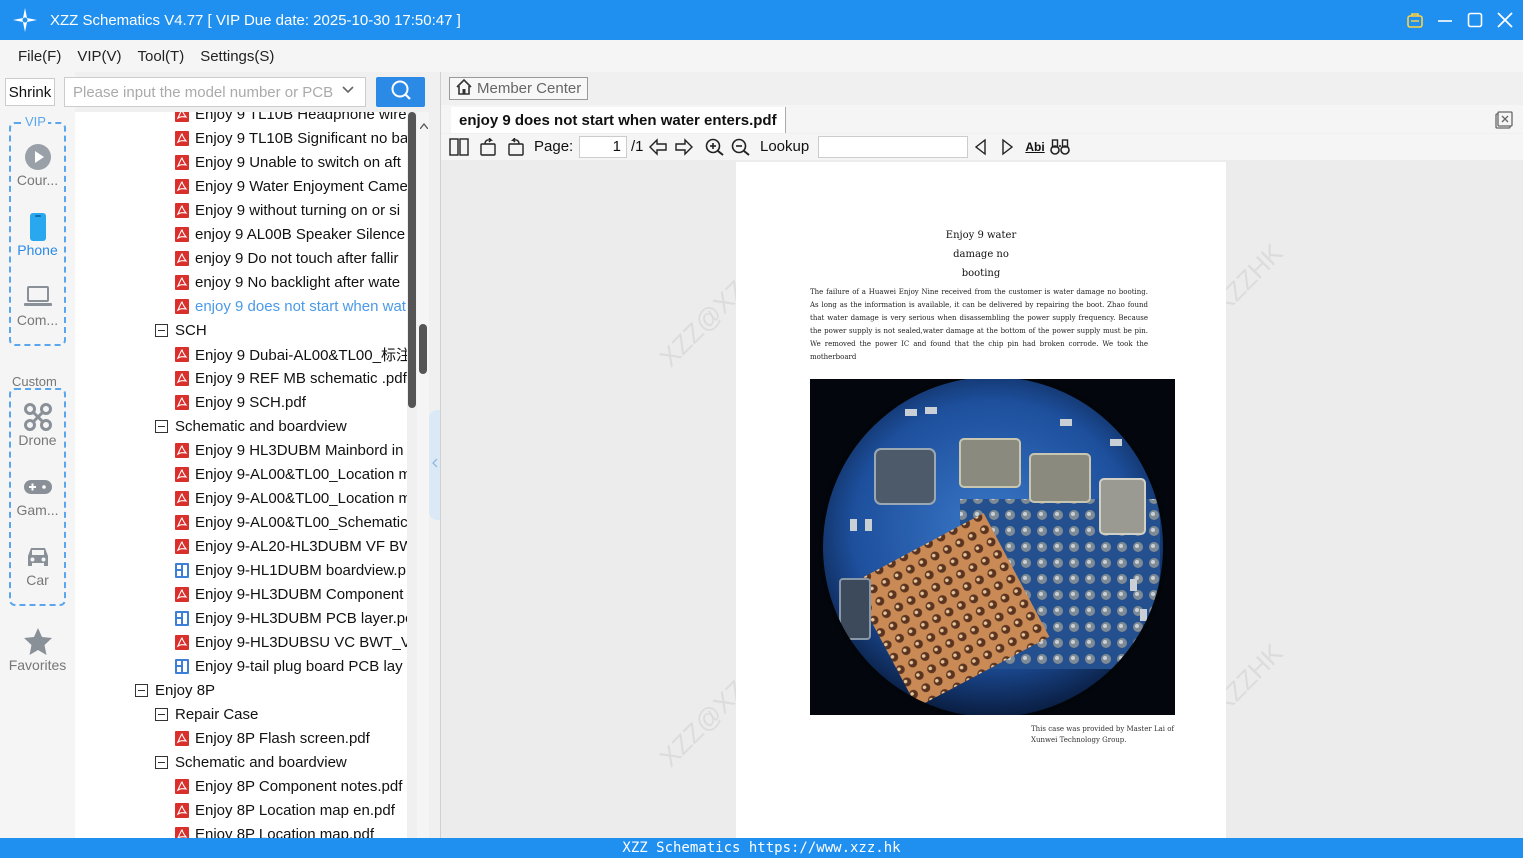 This screenshot has width=1523, height=858. What do you see at coordinates (287, 210) in the screenshot?
I see `tree-file: Enjoy 9 without turning on or si` at bounding box center [287, 210].